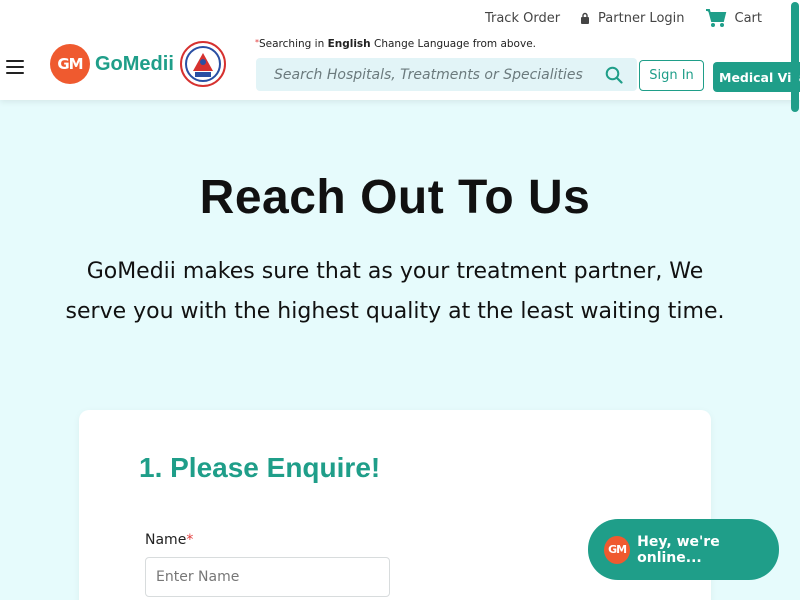 This screenshot has width=800, height=600. I want to click on search-icon, so click(614, 75).